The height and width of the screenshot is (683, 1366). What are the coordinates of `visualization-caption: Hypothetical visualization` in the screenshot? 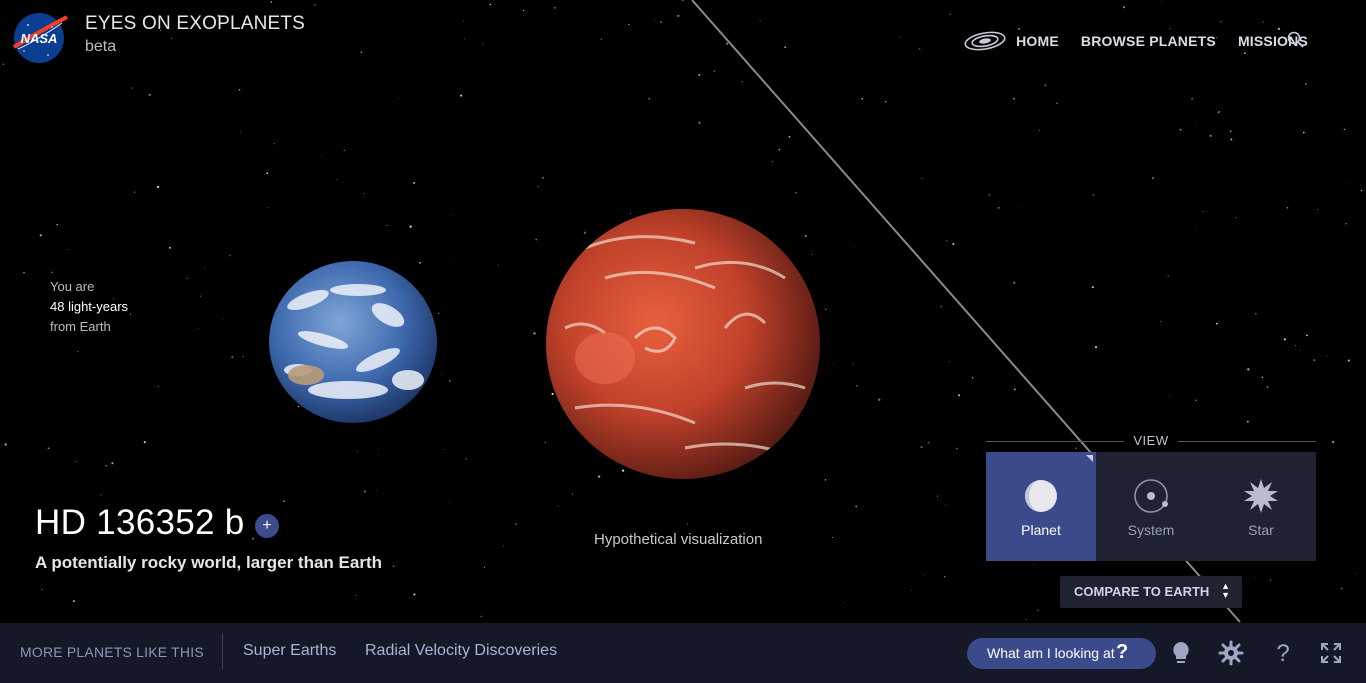 It's located at (678, 539).